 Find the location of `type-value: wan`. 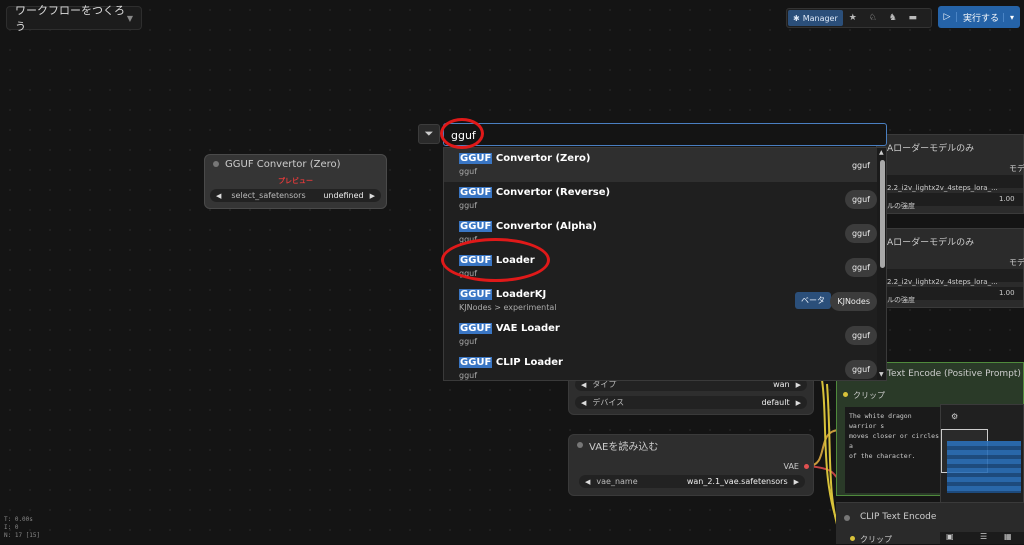

type-value: wan is located at coordinates (781, 384).